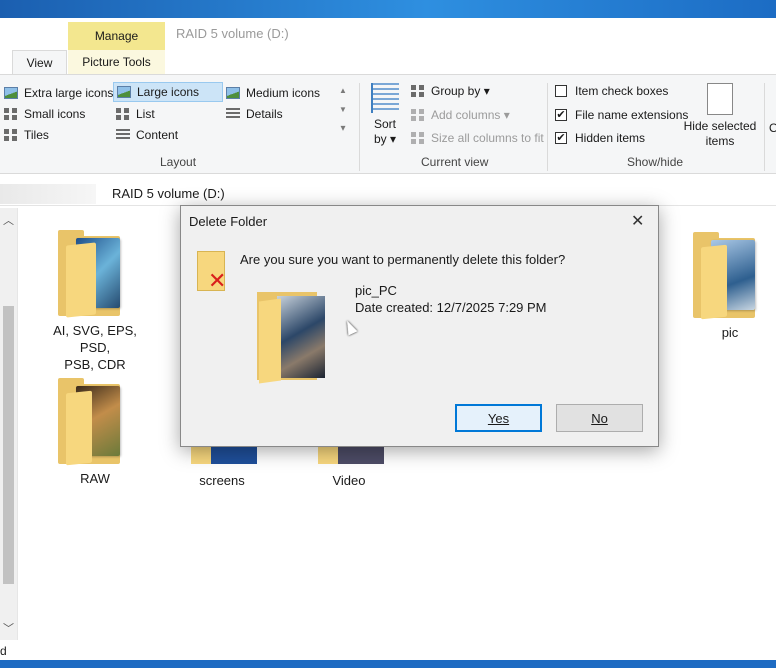  I want to click on layout-item-label: Content, so click(157, 135).